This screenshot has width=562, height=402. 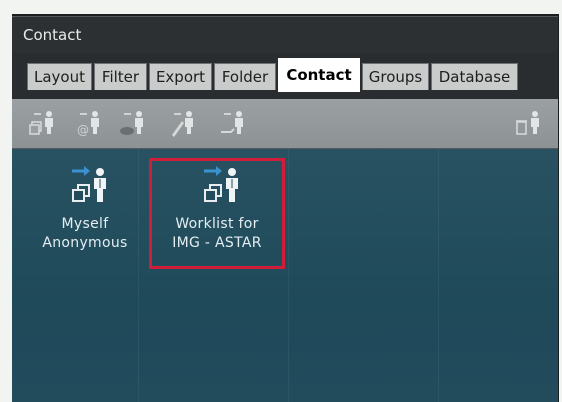 I want to click on contact-item-myself: Myself Anonymous, so click(x=85, y=204).